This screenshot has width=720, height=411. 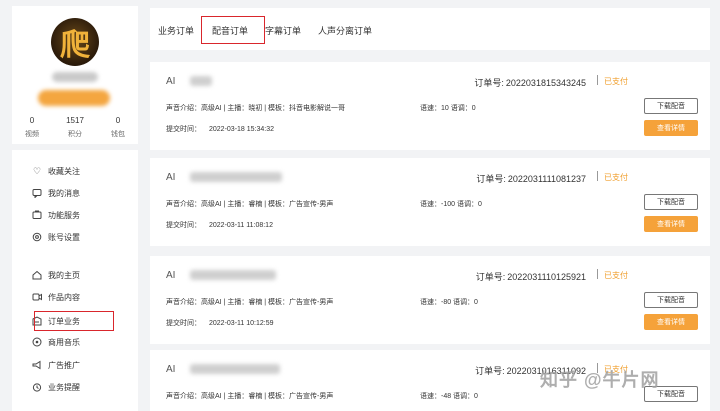 What do you see at coordinates (74, 321) in the screenshot?
I see `orders-highlight-box` at bounding box center [74, 321].